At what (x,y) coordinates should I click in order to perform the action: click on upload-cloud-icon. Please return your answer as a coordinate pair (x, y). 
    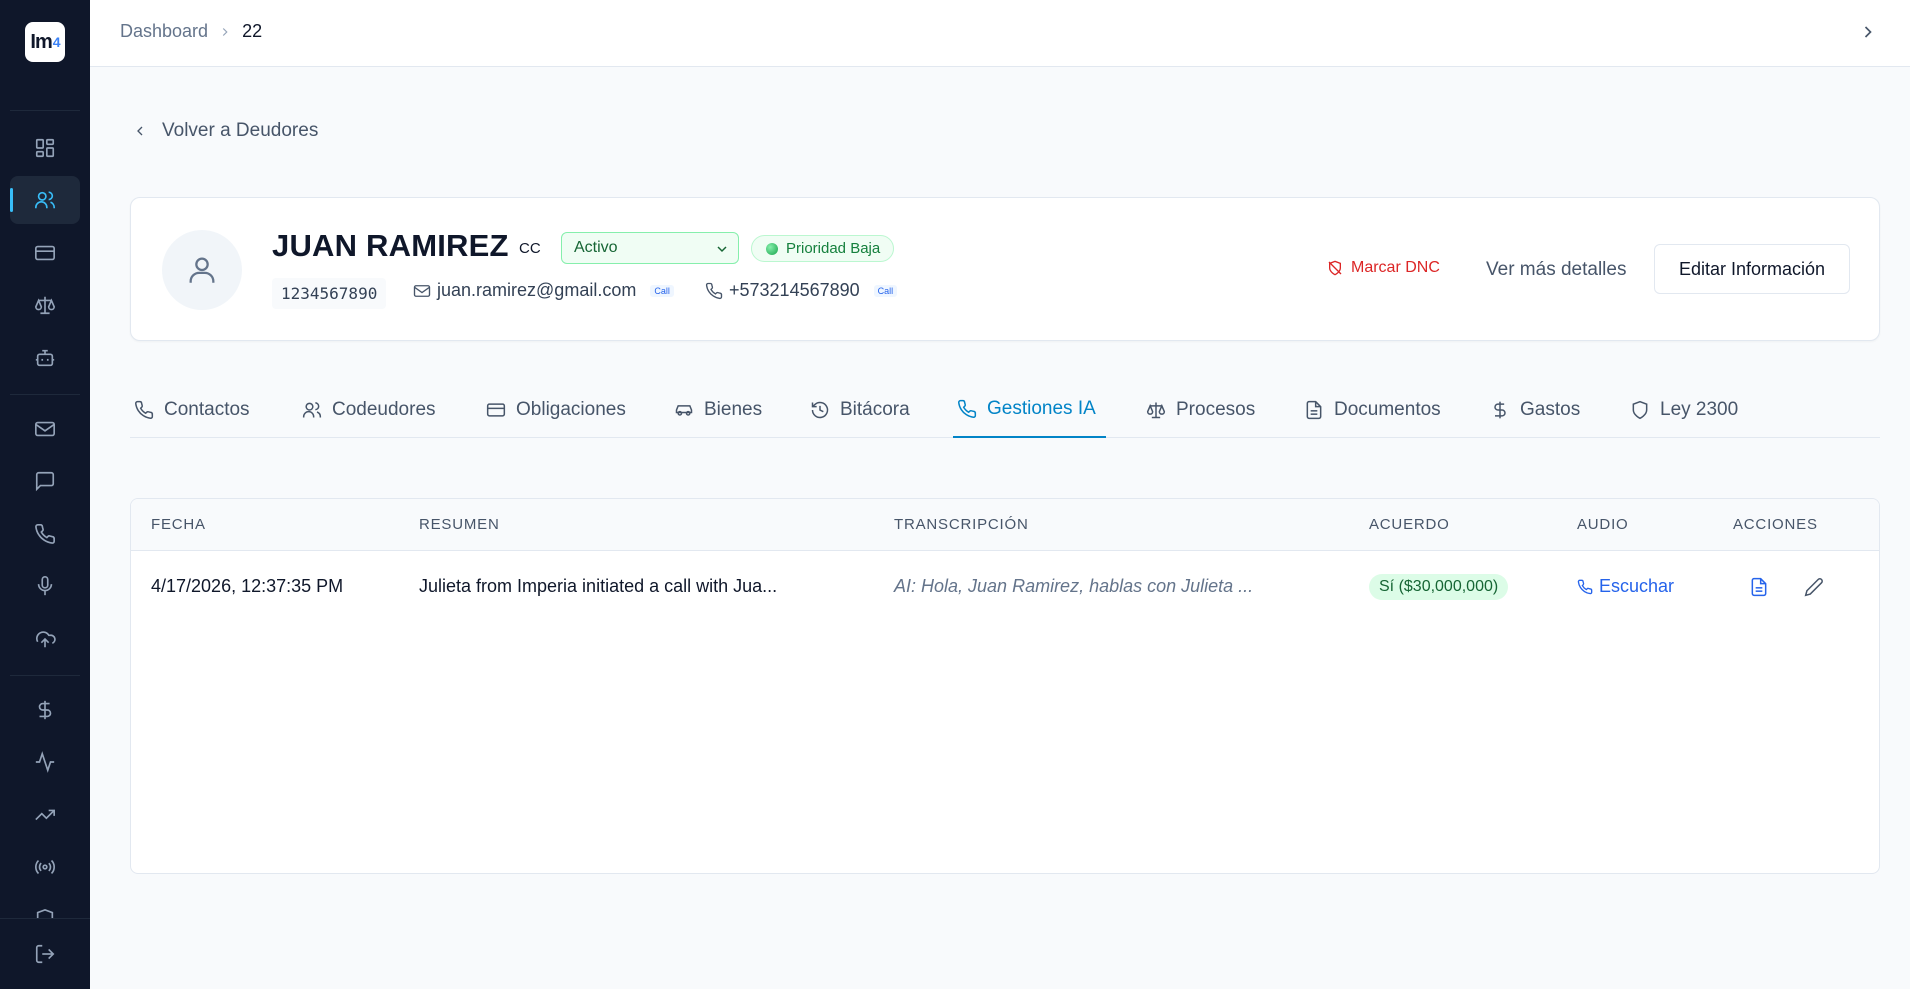
    Looking at the image, I should click on (46, 639).